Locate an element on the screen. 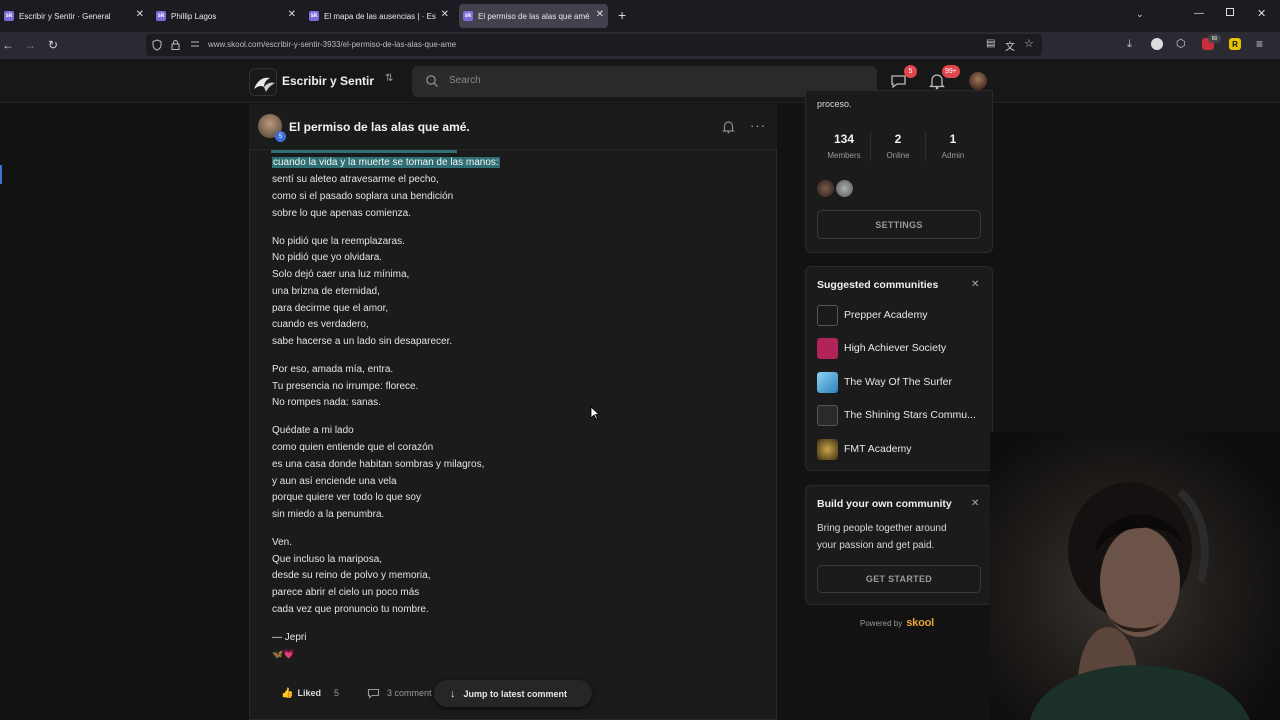 The width and height of the screenshot is (1280, 720). thumbs-up-icon: 👍 is located at coordinates (287, 693).